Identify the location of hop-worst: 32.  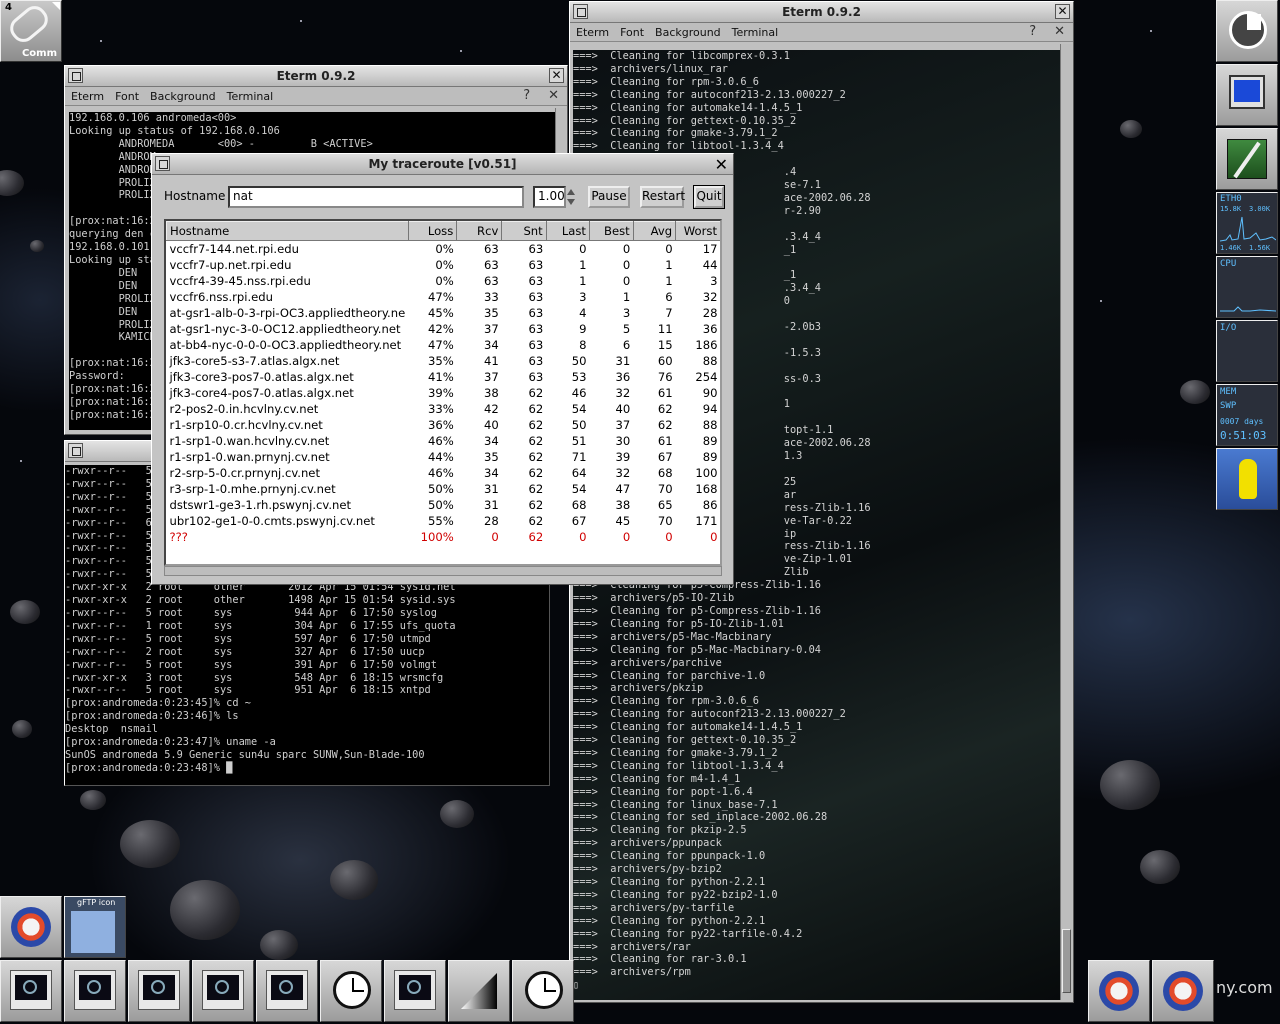
(710, 297).